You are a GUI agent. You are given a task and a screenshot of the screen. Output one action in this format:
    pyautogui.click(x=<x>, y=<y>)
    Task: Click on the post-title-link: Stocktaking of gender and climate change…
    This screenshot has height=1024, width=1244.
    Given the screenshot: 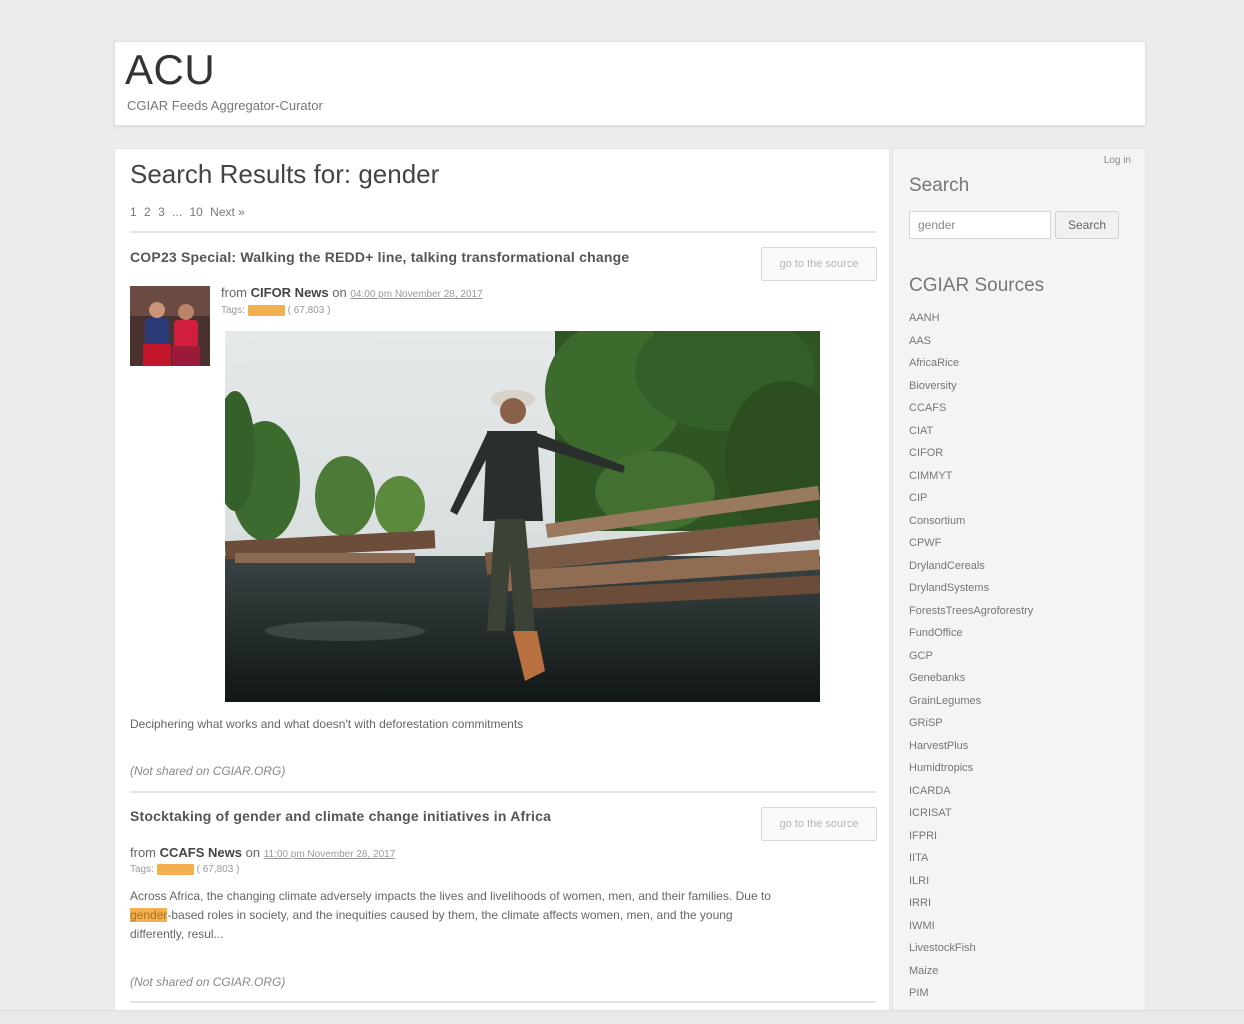 What is the action you would take?
    pyautogui.click(x=340, y=816)
    